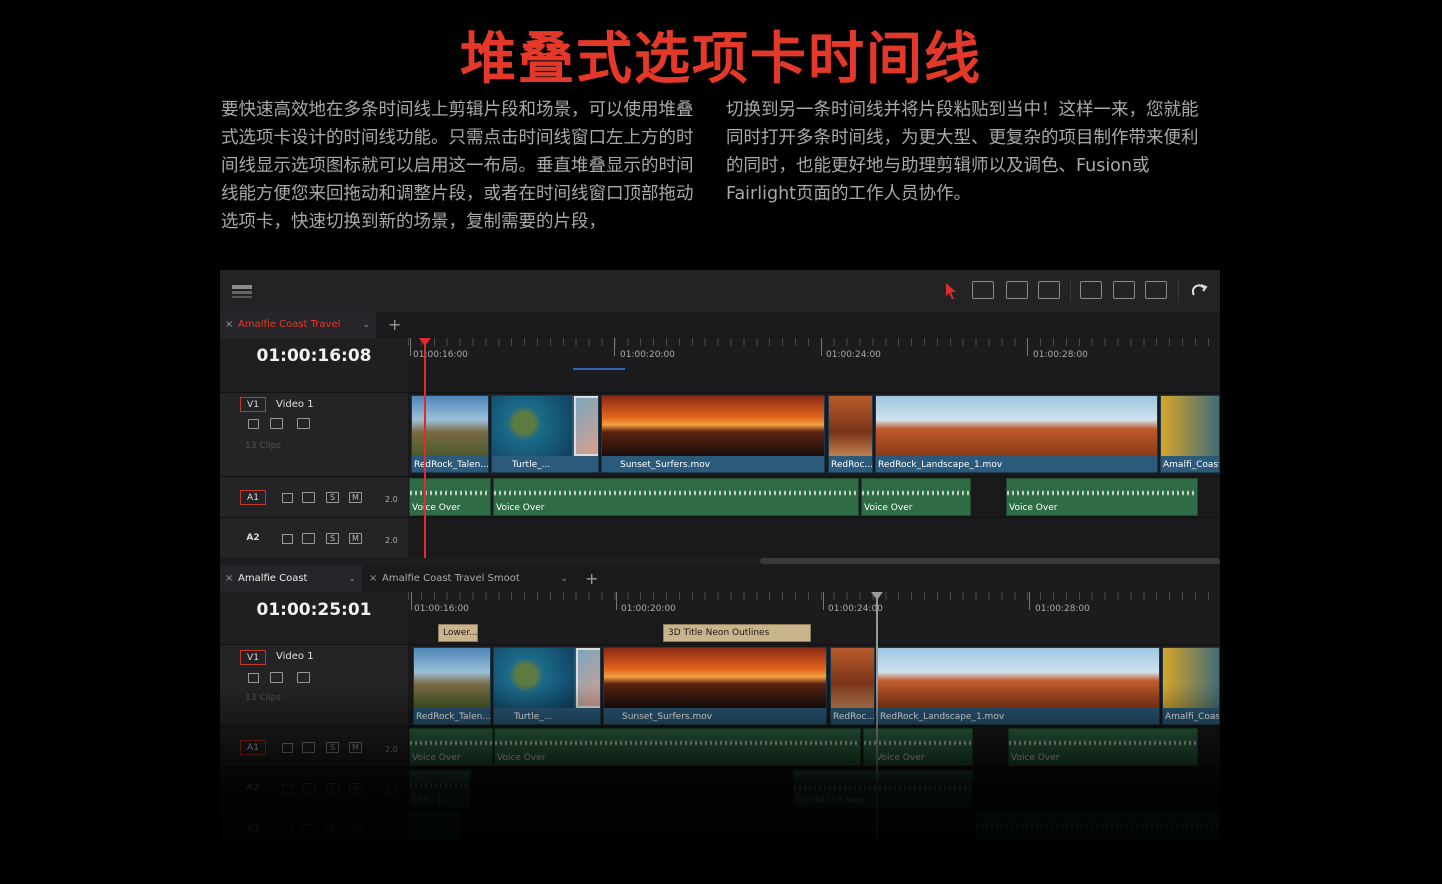 Image resolution: width=1442 pixels, height=884 pixels. What do you see at coordinates (1091, 290) in the screenshot?
I see `insert-icon` at bounding box center [1091, 290].